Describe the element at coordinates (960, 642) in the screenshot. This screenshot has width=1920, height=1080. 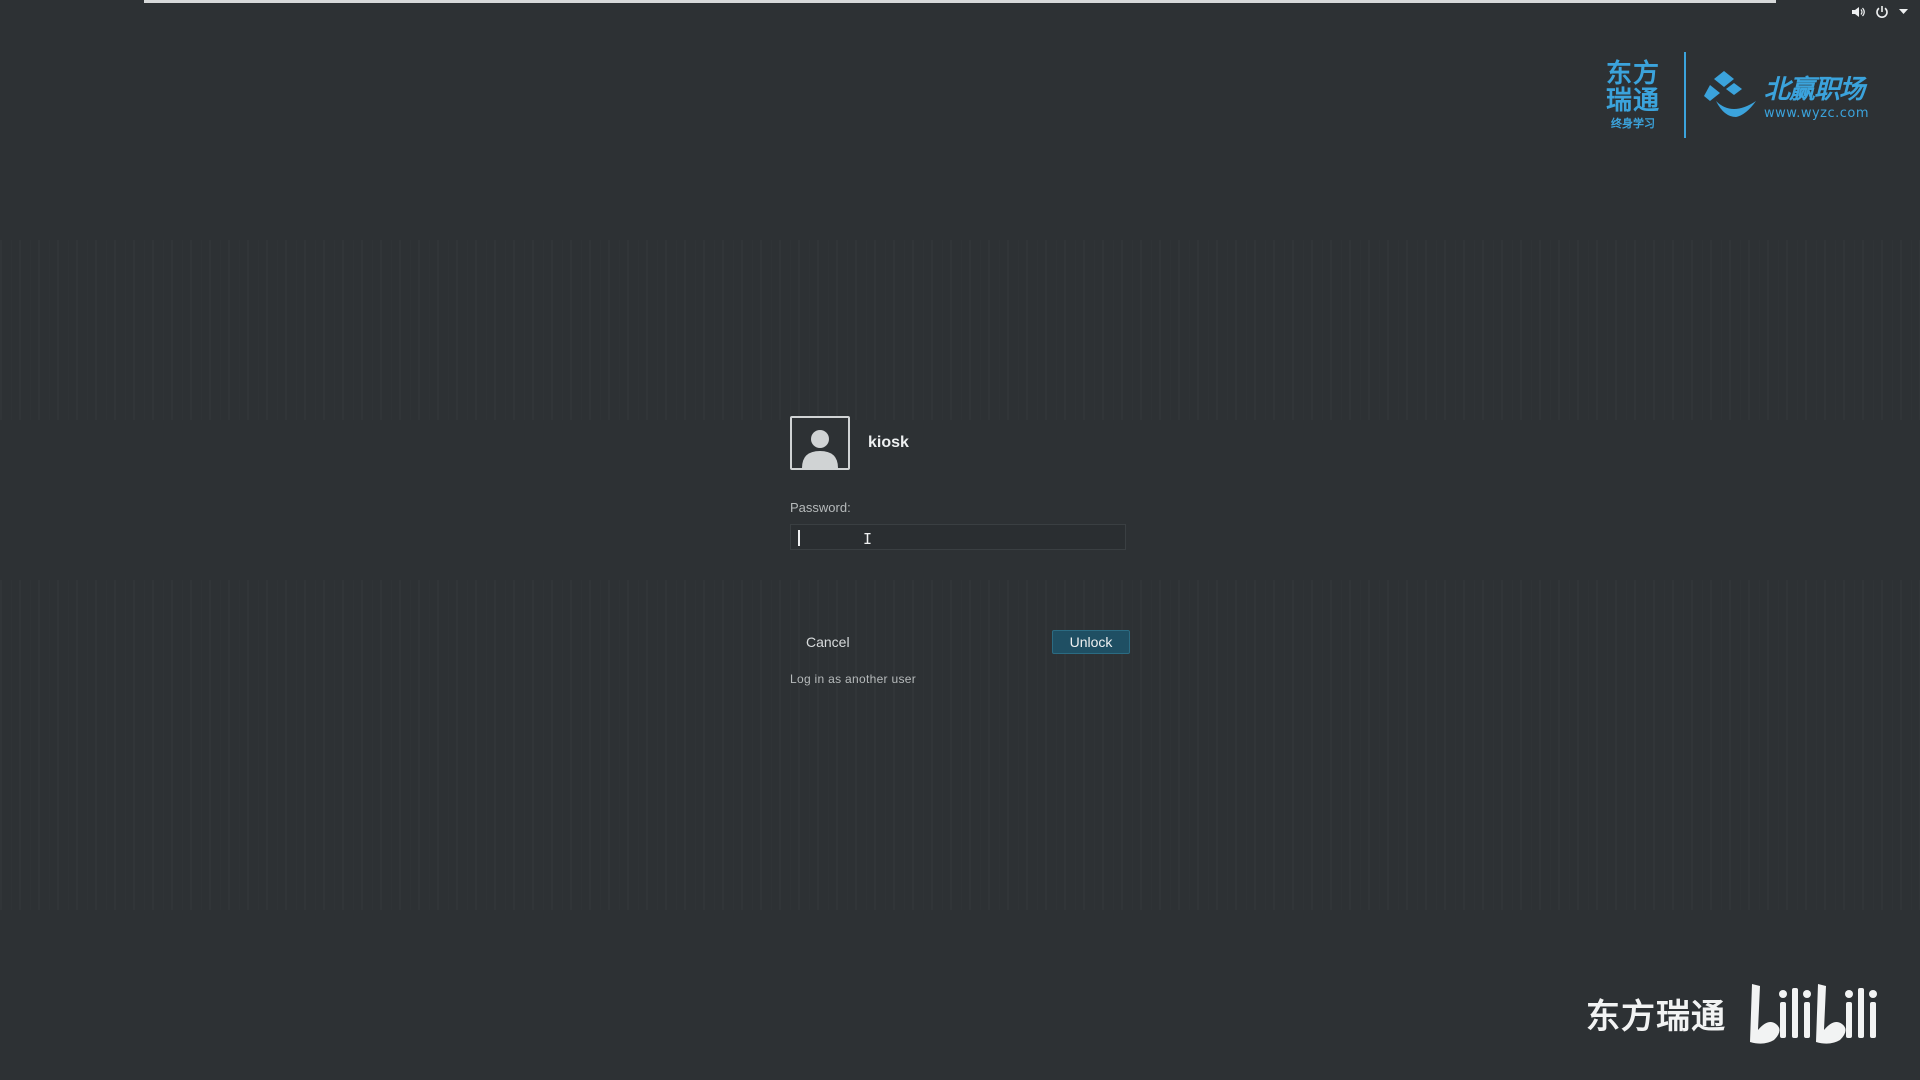
I see `button-row: Cancel Unlock` at that location.